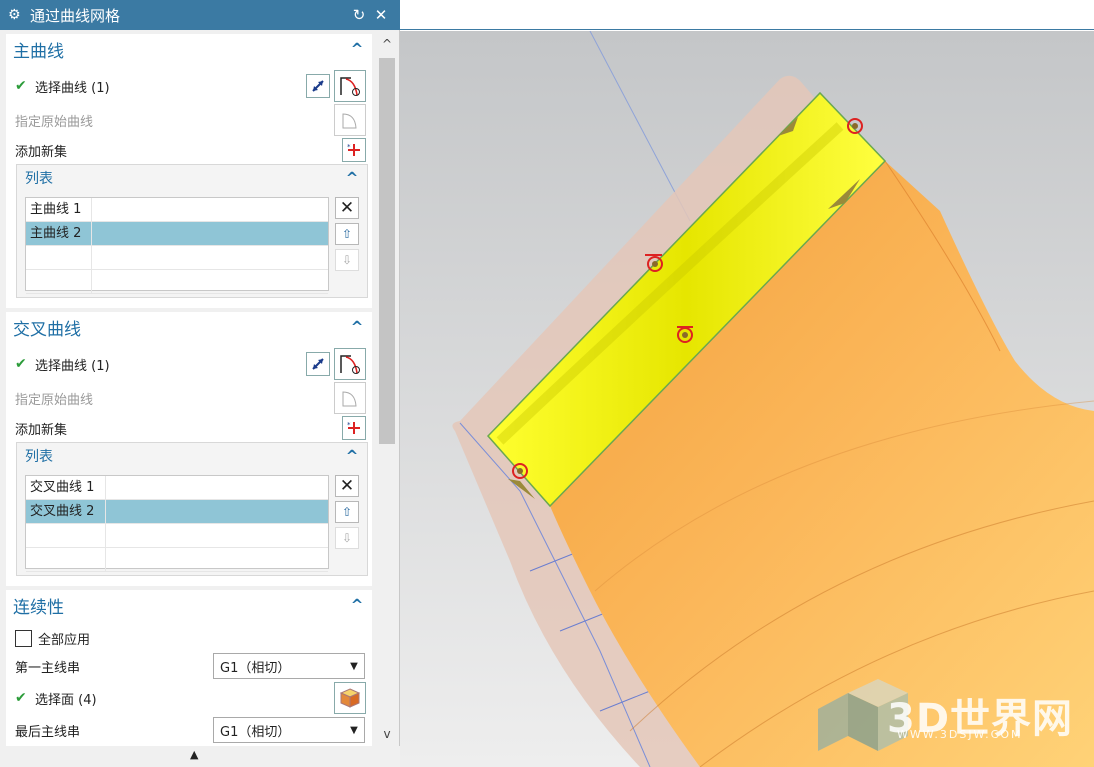 The width and height of the screenshot is (1094, 767). What do you see at coordinates (189, 638) in the screenshot?
I see `apply-all-row: 全部应用` at bounding box center [189, 638].